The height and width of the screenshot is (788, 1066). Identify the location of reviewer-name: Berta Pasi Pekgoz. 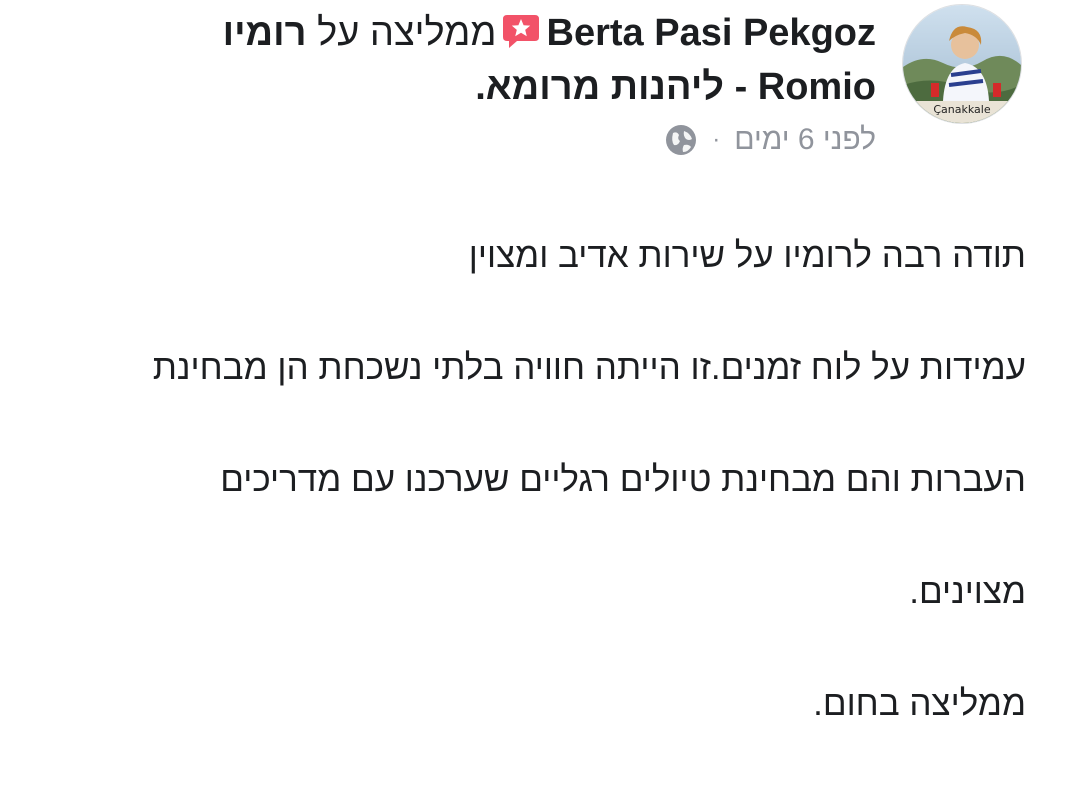
(711, 33).